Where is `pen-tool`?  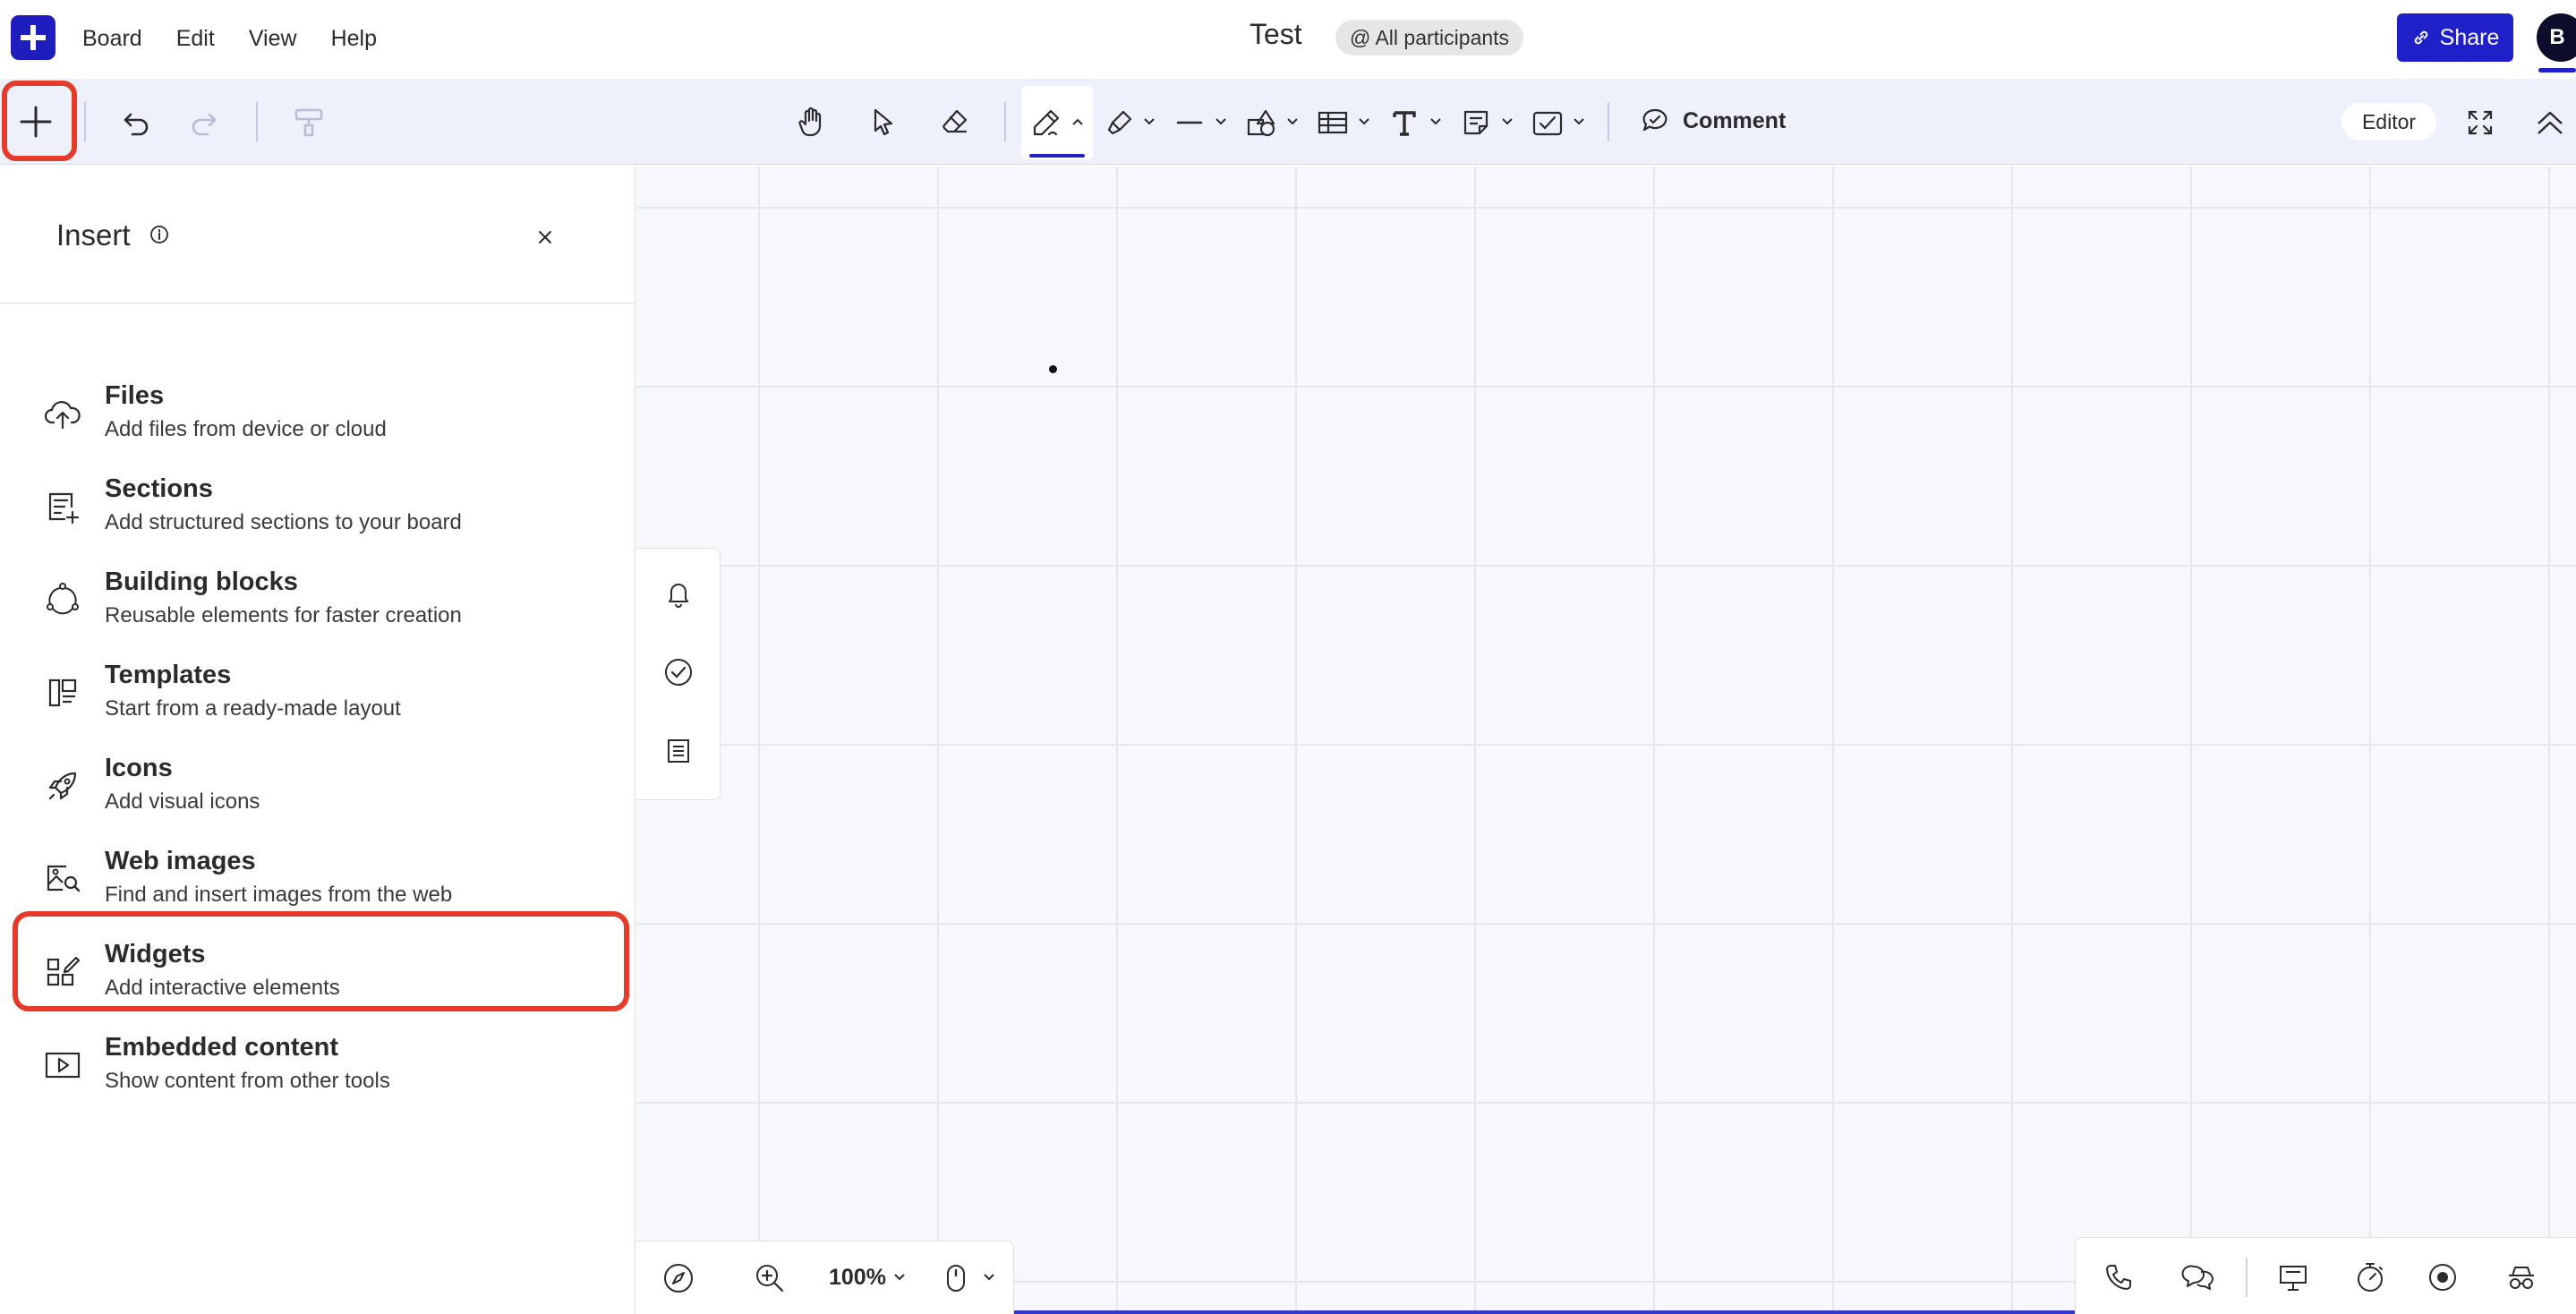
pen-tool is located at coordinates (1046, 122).